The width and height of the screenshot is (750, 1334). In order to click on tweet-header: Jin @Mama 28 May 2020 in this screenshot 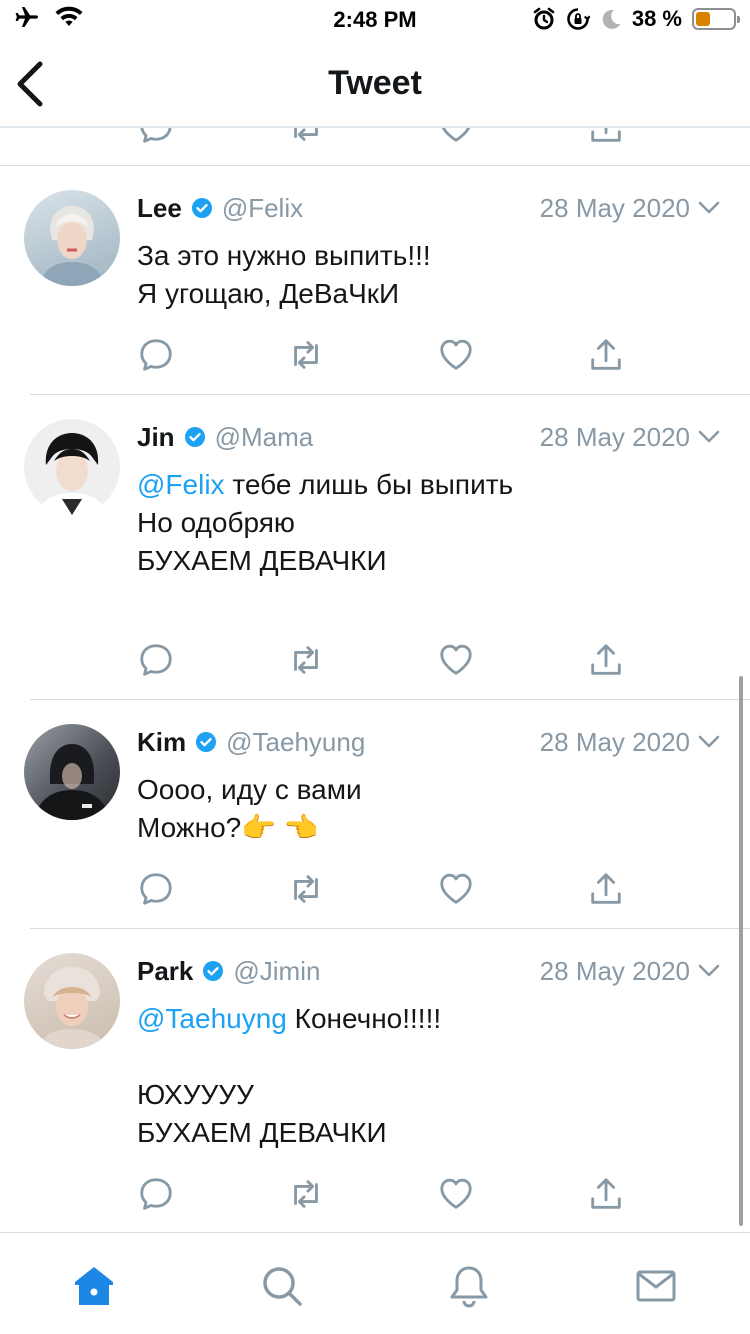, I will do `click(429, 437)`.